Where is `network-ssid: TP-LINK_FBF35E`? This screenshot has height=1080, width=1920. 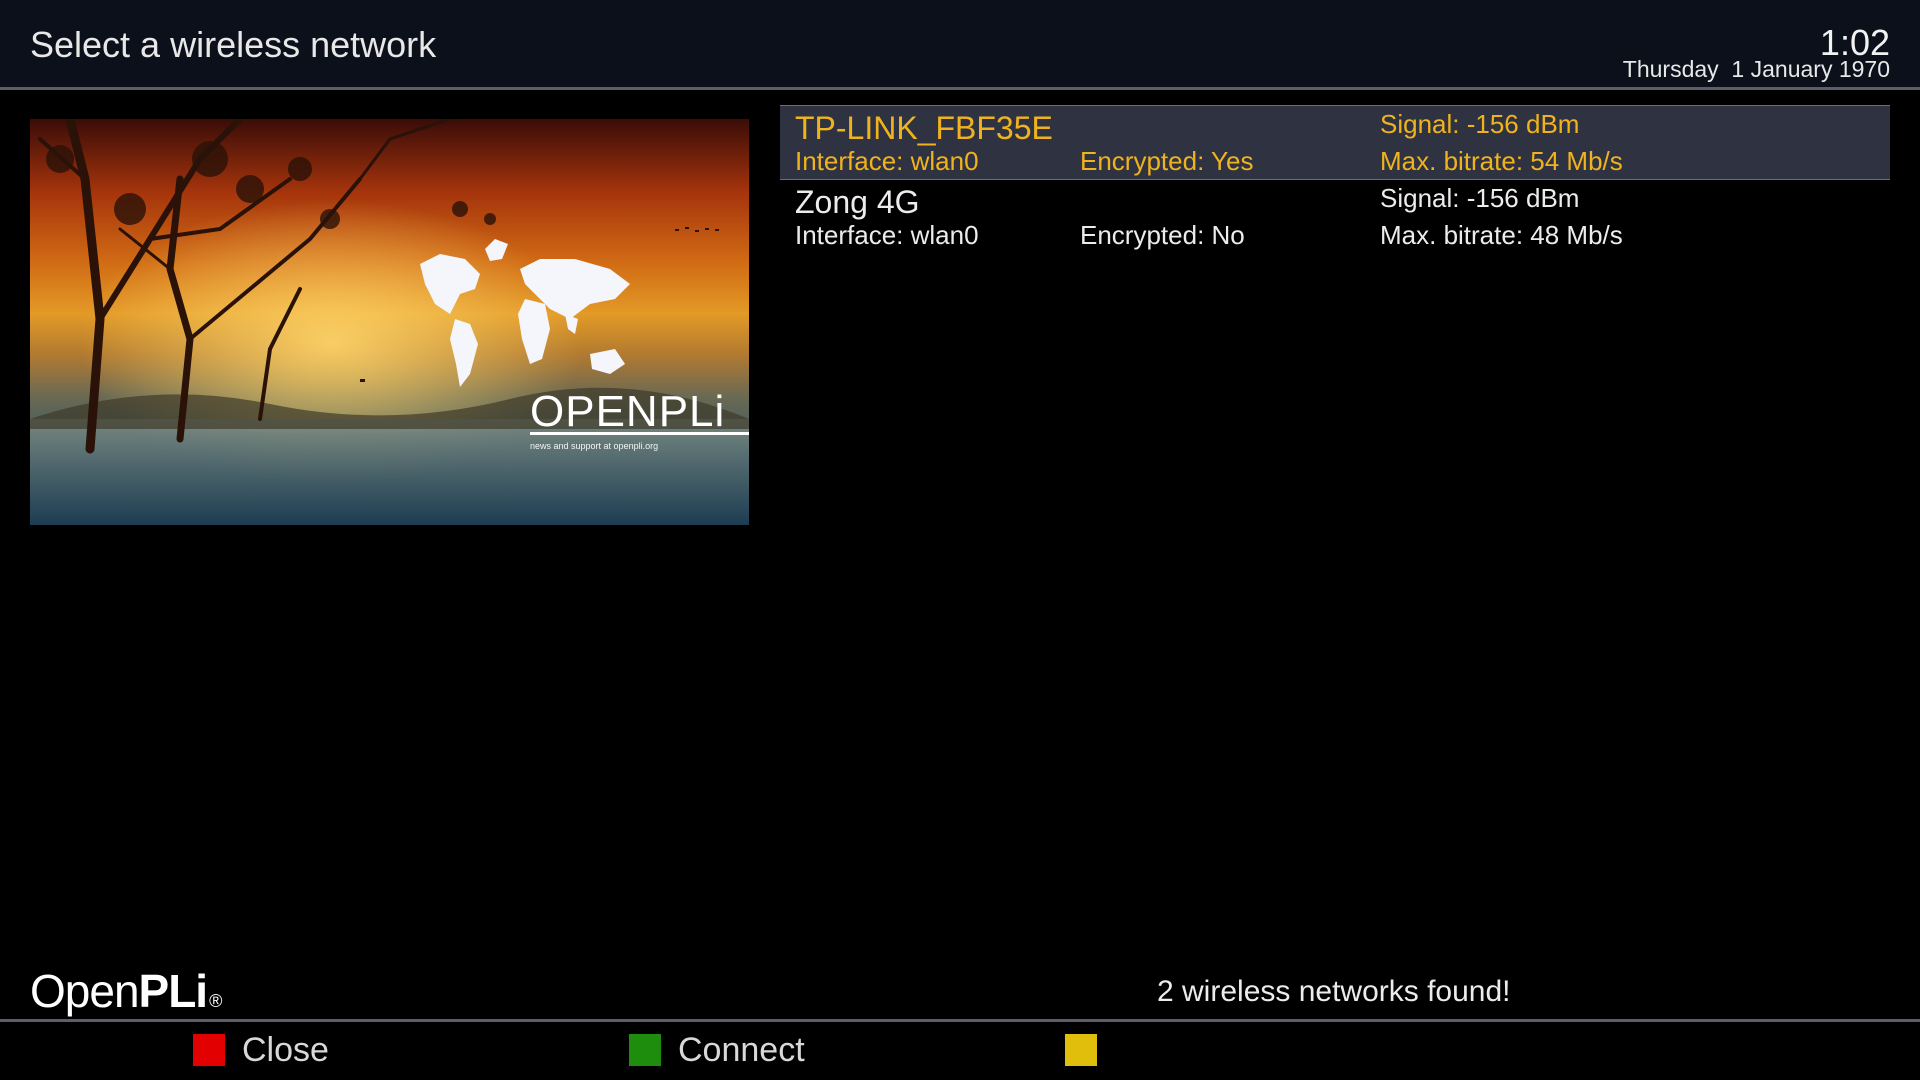 network-ssid: TP-LINK_FBF35E is located at coordinates (924, 128).